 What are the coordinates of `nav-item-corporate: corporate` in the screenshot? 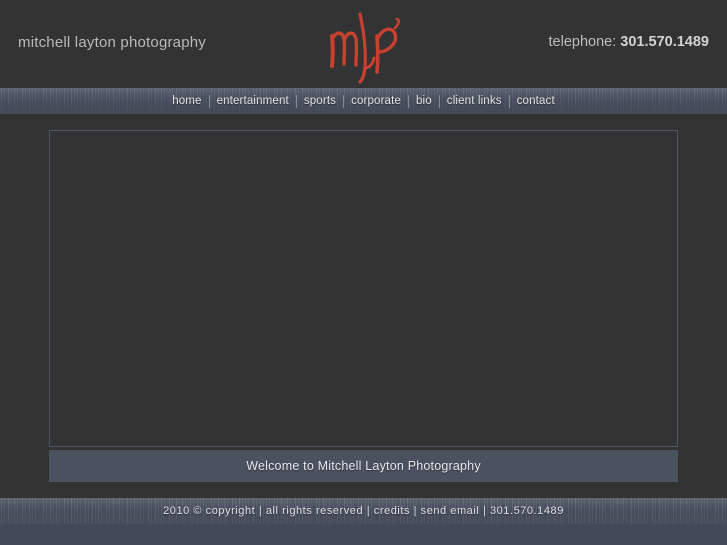 It's located at (376, 101).